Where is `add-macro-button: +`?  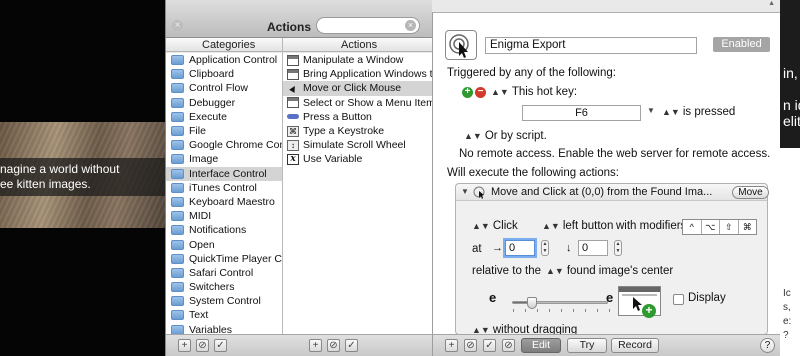
add-macro-button: + is located at coordinates (451, 345).